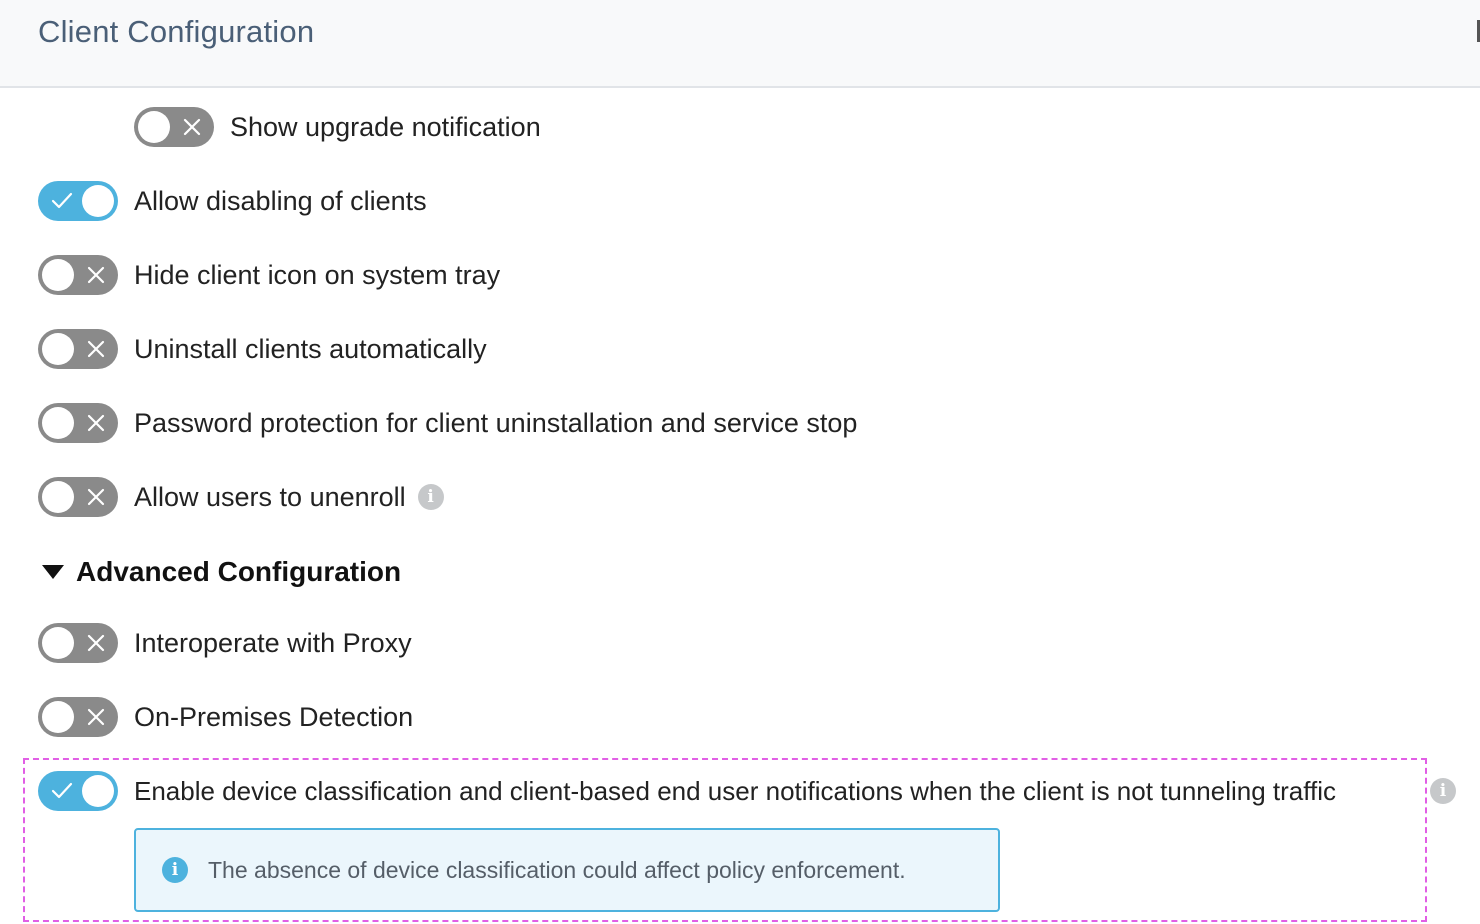 The width and height of the screenshot is (1480, 924). I want to click on setting-label: Allow users to unenroll, so click(270, 496).